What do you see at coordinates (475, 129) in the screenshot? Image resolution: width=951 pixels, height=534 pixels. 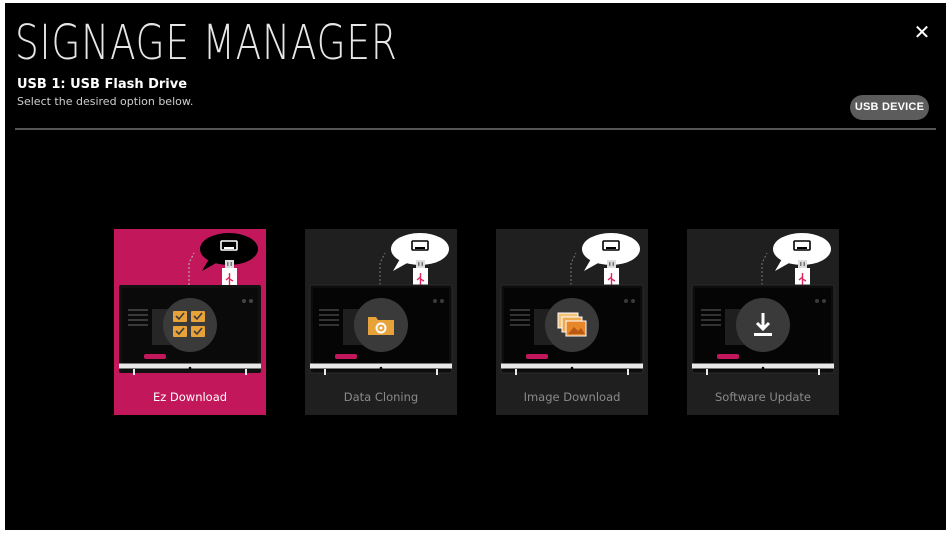 I see `header-divider` at bounding box center [475, 129].